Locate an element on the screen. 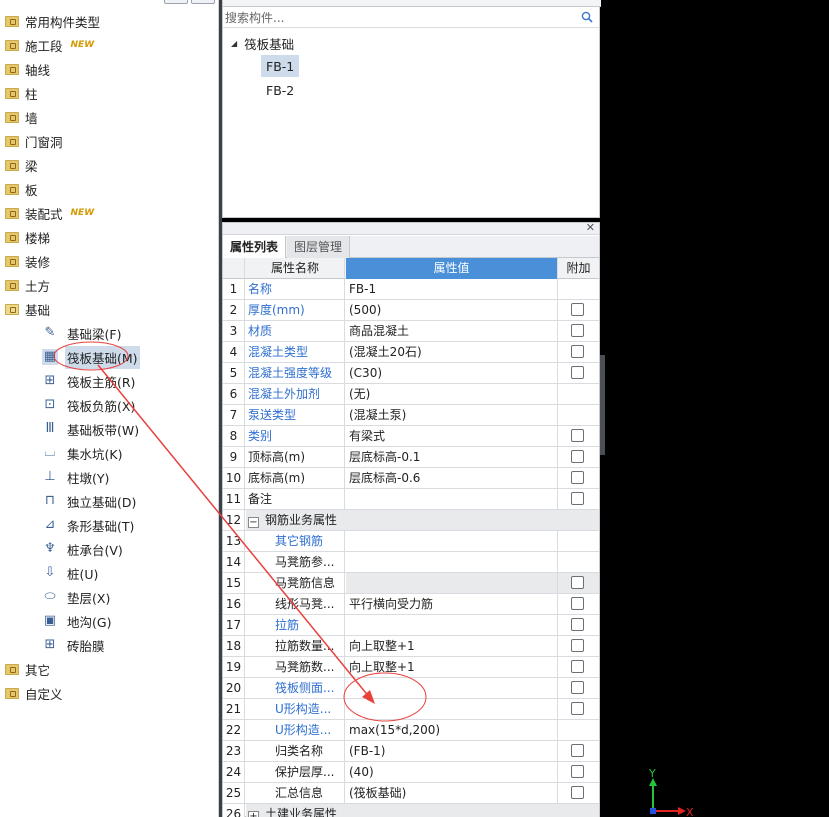  property-row: 10 底标高(m) 层底标高-0.6 is located at coordinates (411, 478).